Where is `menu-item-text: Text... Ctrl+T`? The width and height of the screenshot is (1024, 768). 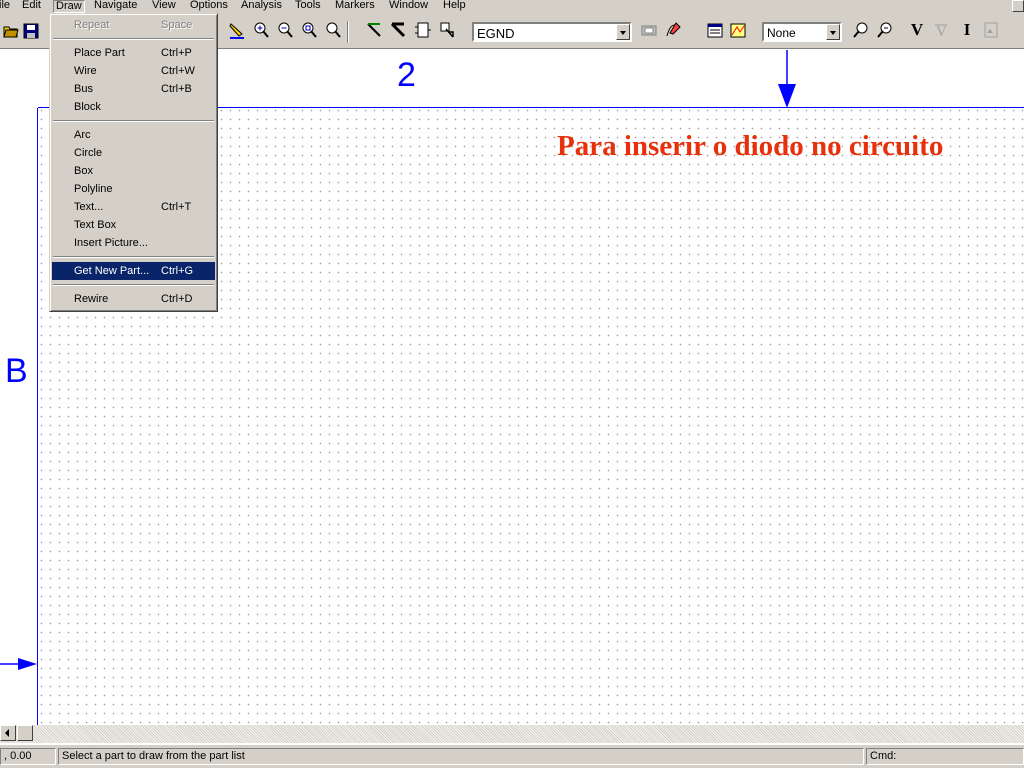
menu-item-text: Text... Ctrl+T is located at coordinates (133, 207).